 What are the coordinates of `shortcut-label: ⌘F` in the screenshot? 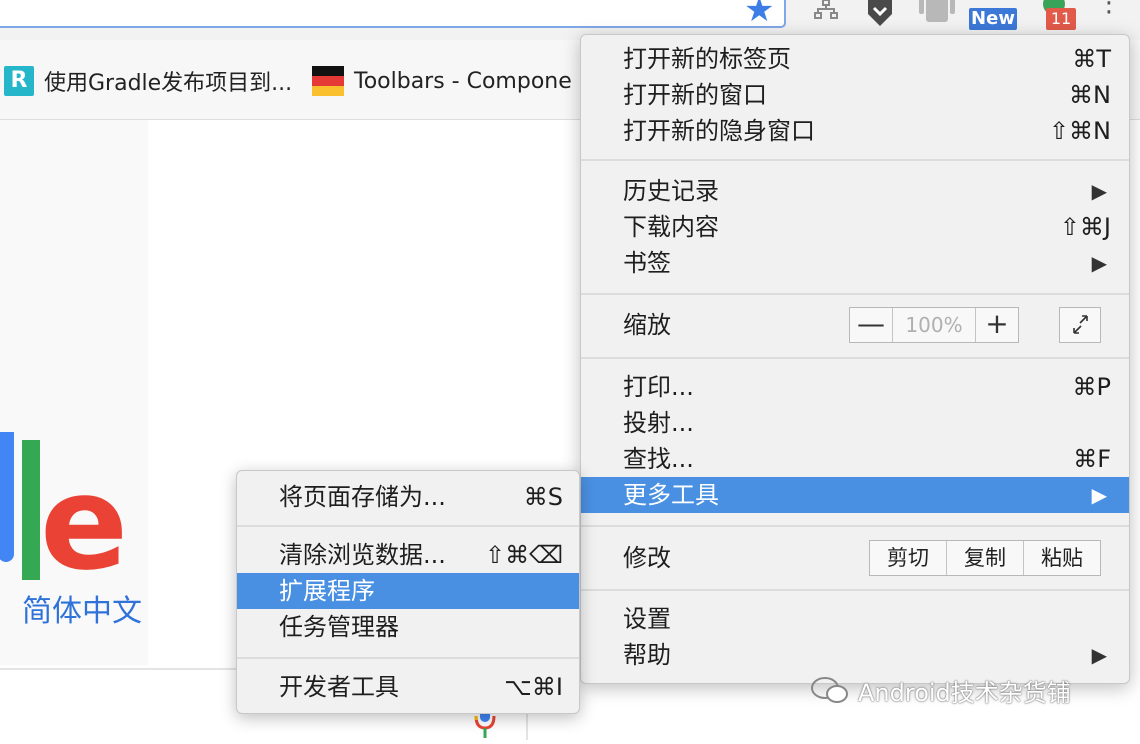 It's located at (1092, 459).